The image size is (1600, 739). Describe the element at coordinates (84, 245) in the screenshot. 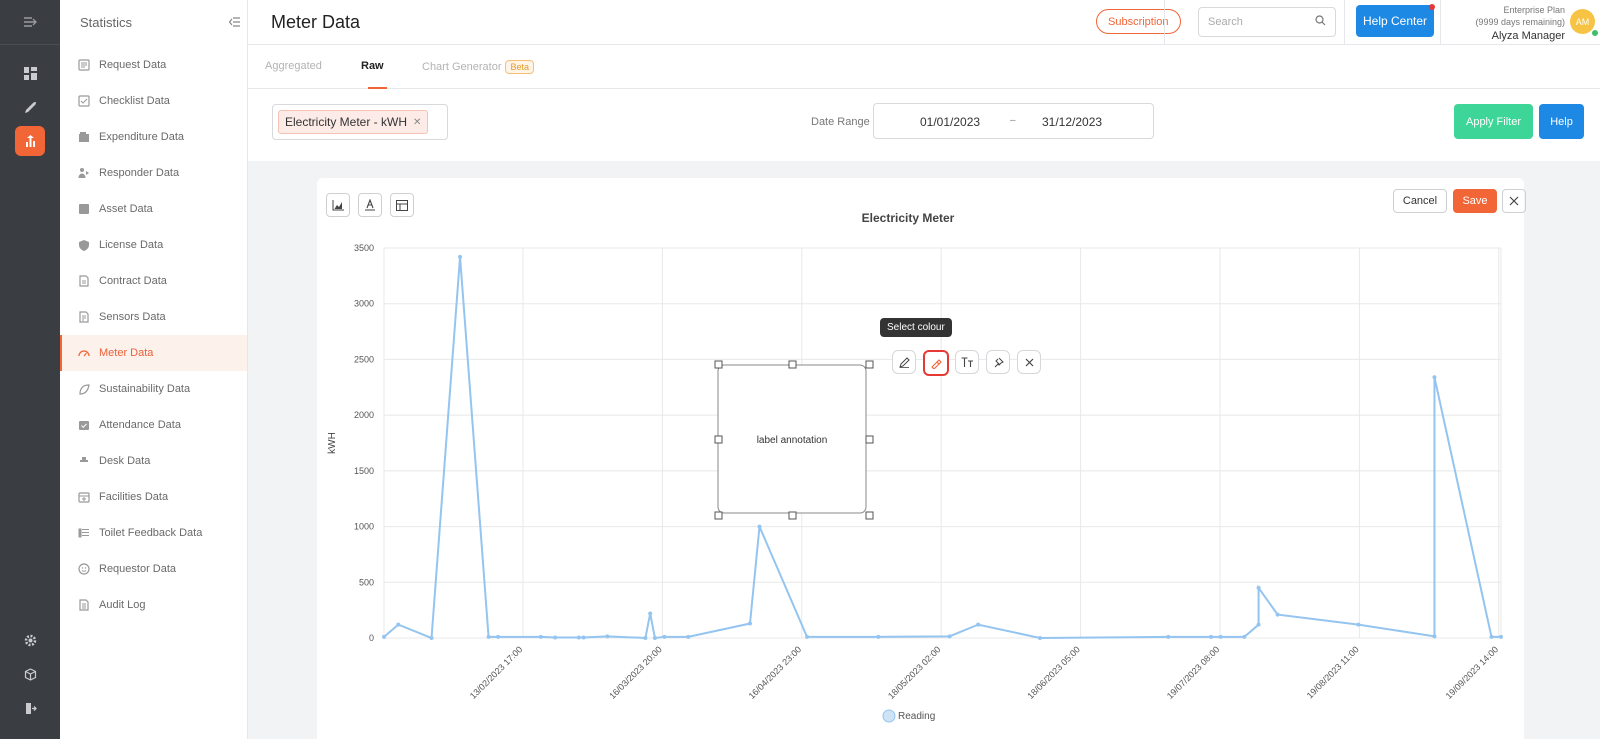

I see `license-data-icon` at that location.